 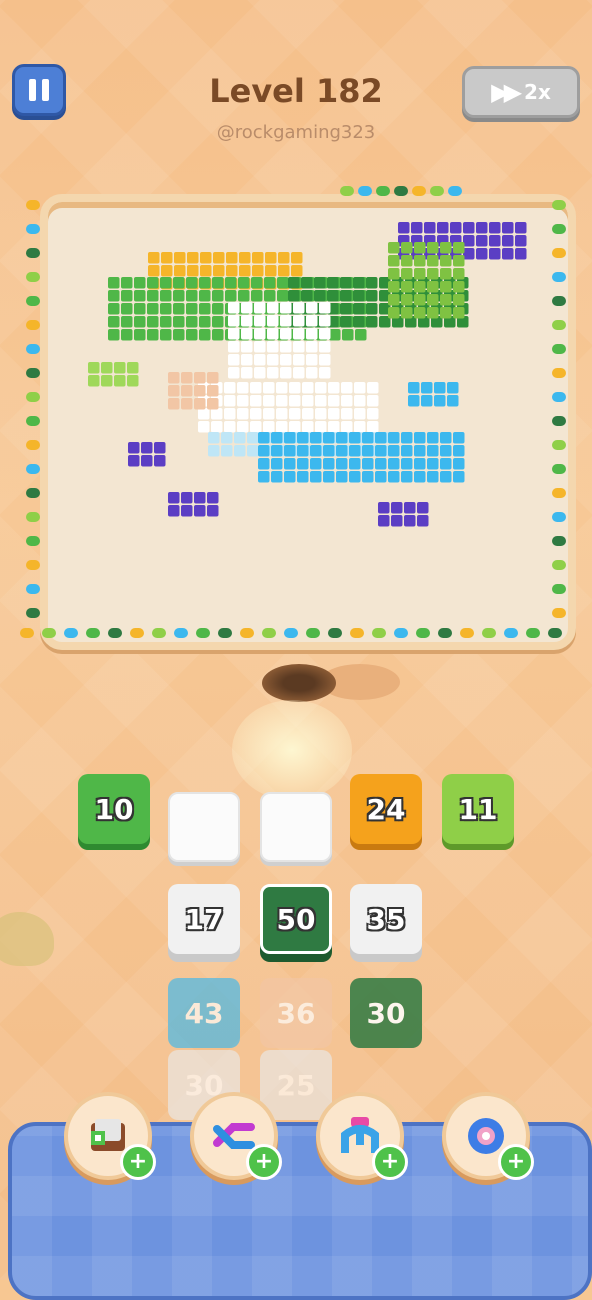 I want to click on speed-button: ▶▶ 2x, so click(x=521, y=92).